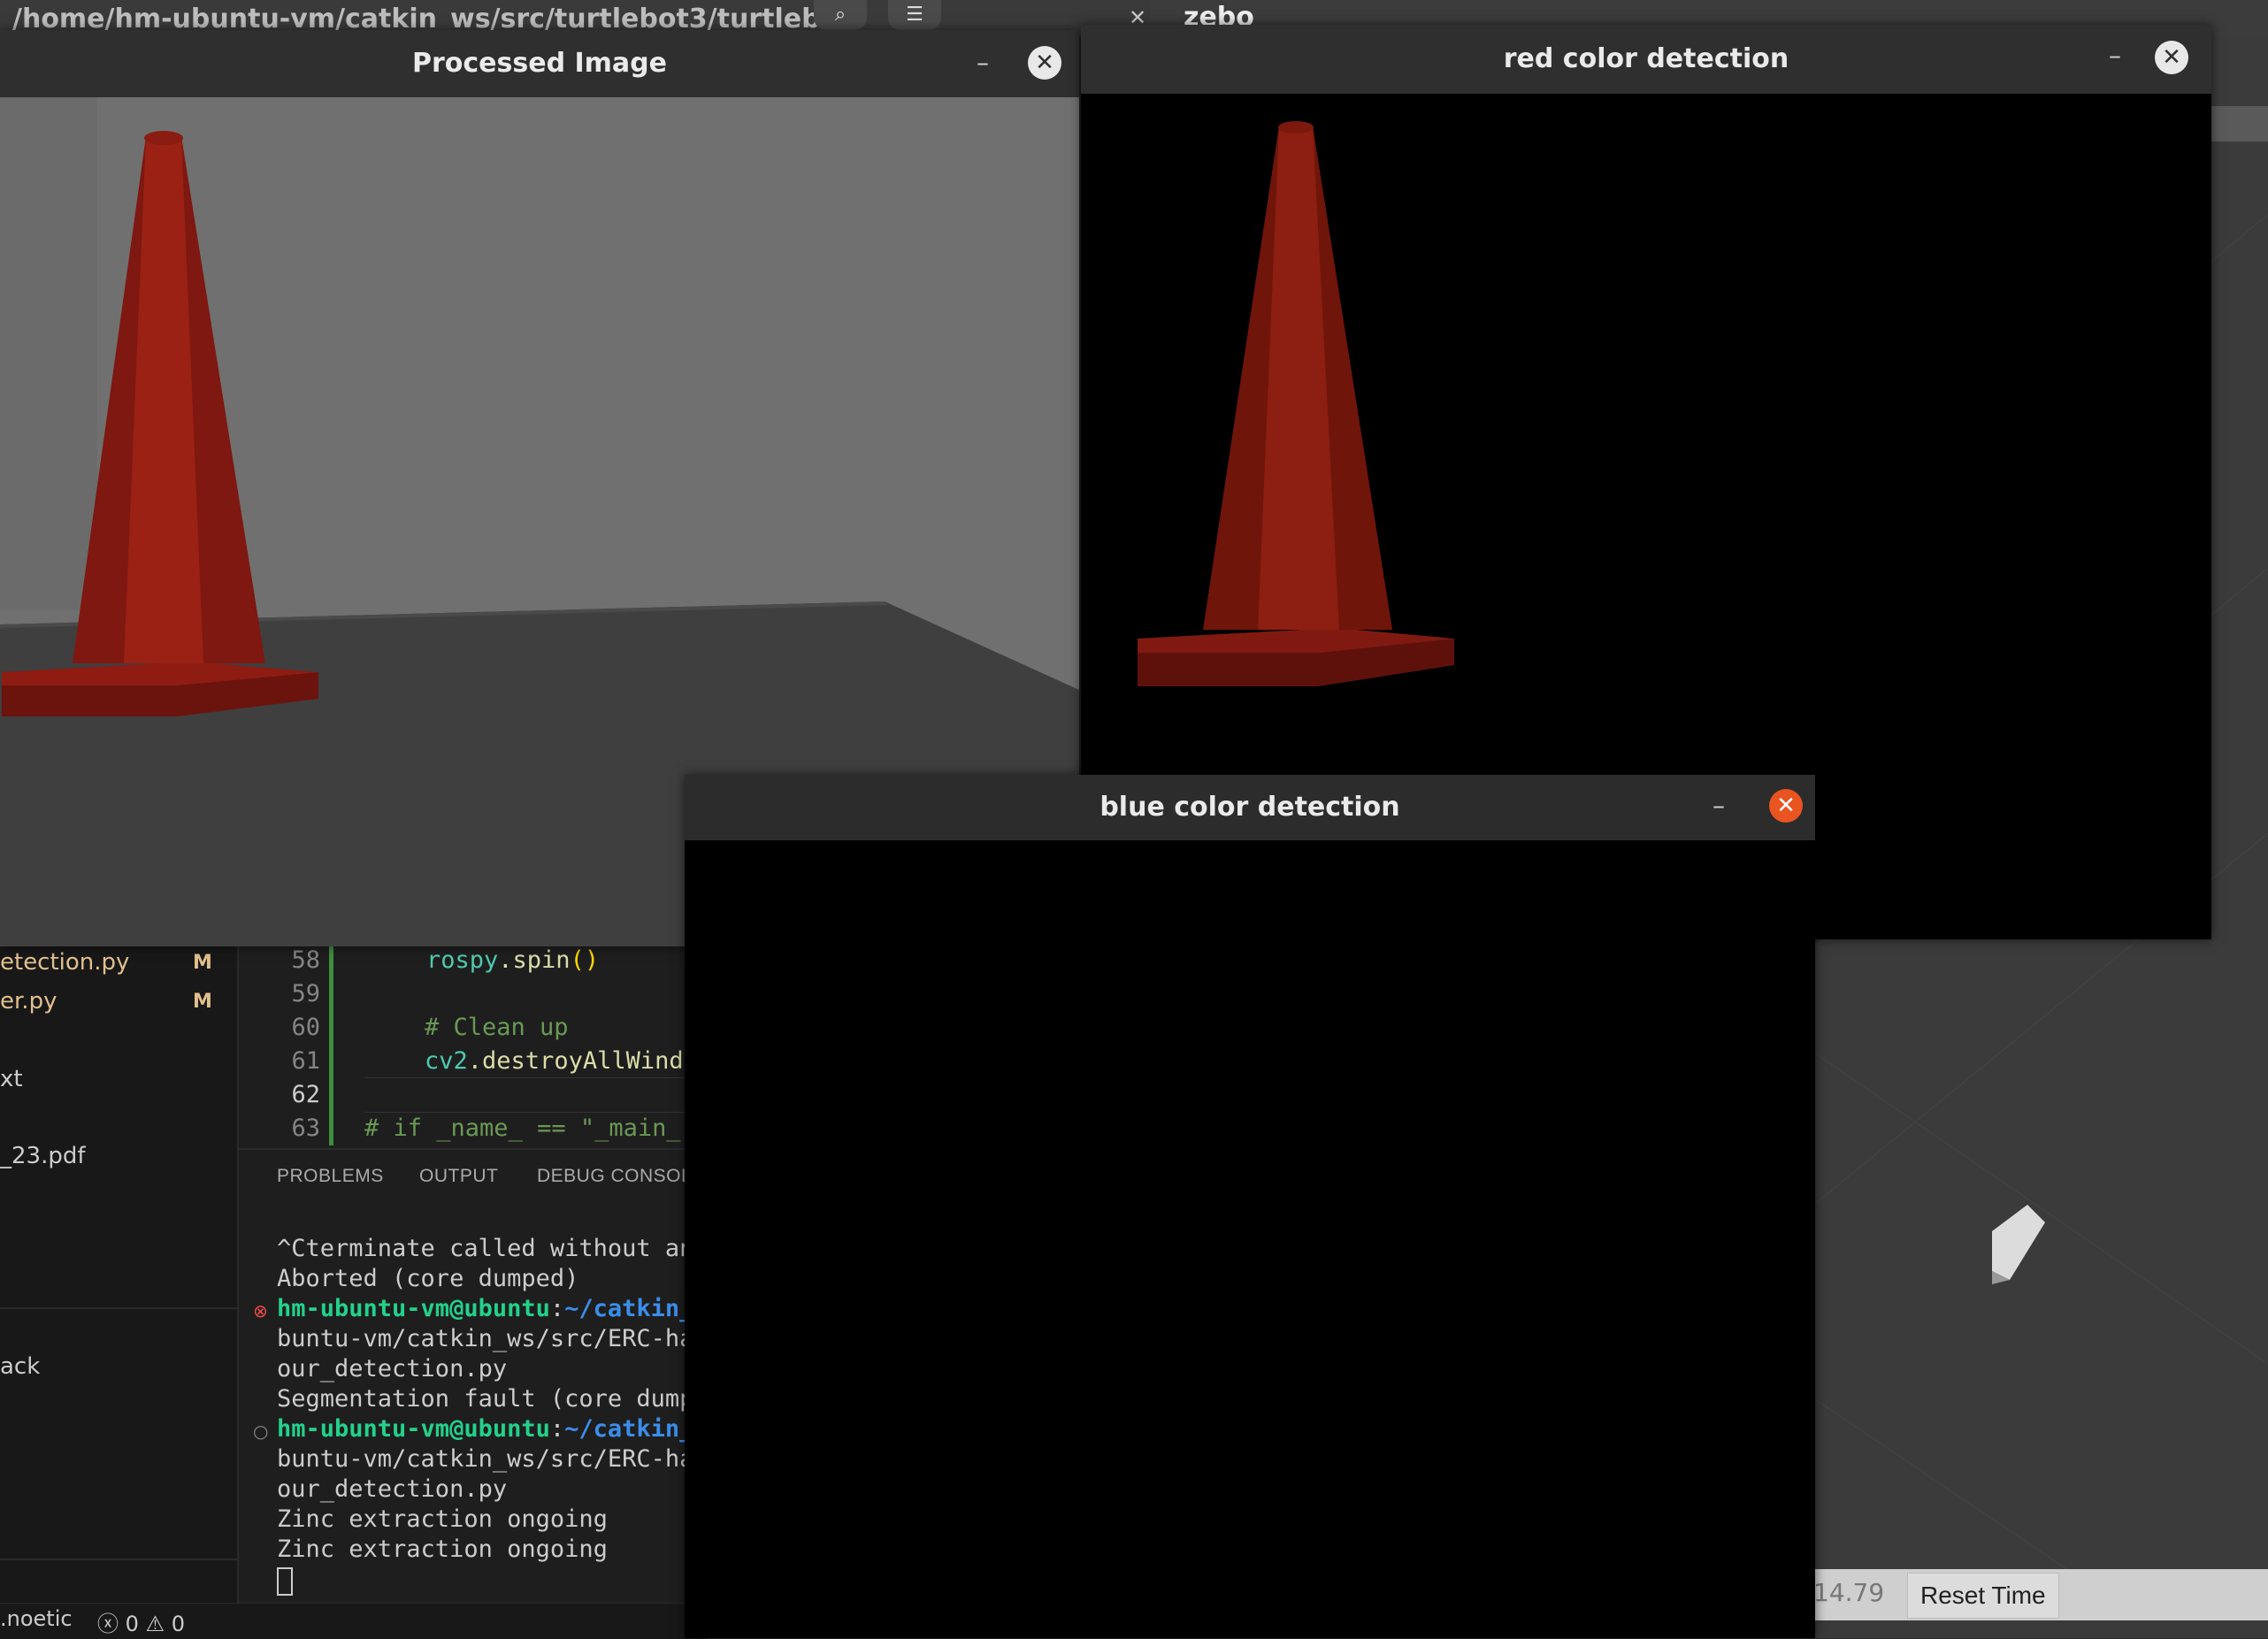 The image size is (2268, 1639). I want to click on status-branch: .noetic, so click(37, 1618).